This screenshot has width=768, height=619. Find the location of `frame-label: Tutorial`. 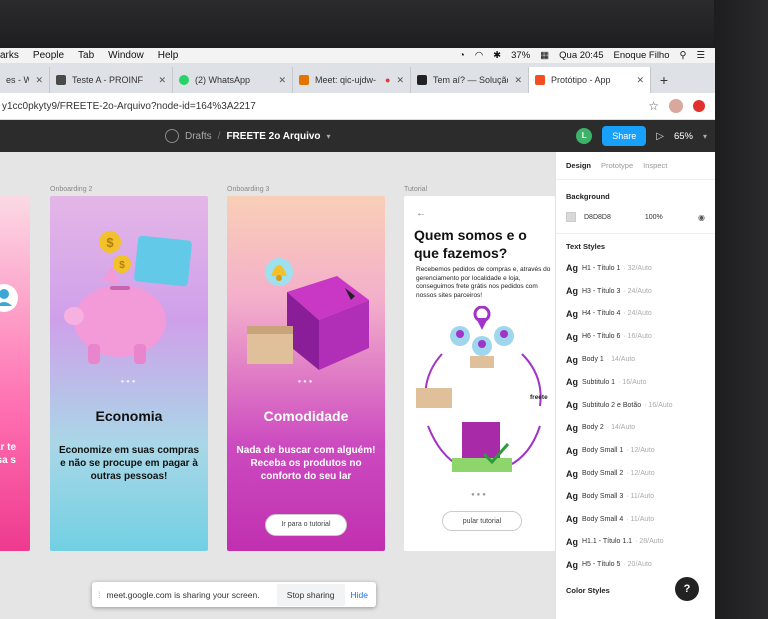

frame-label: Tutorial is located at coordinates (415, 189).